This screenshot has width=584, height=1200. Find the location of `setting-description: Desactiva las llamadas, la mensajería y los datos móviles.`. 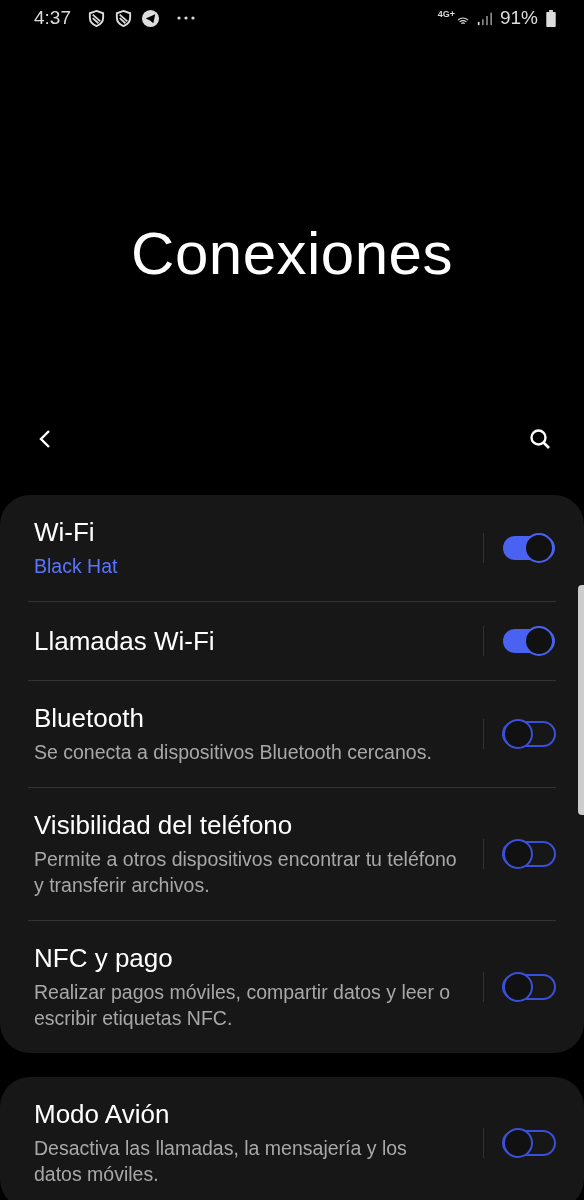

setting-description: Desactiva las llamadas, la mensajería y los datos móviles. is located at coordinates (221, 1161).